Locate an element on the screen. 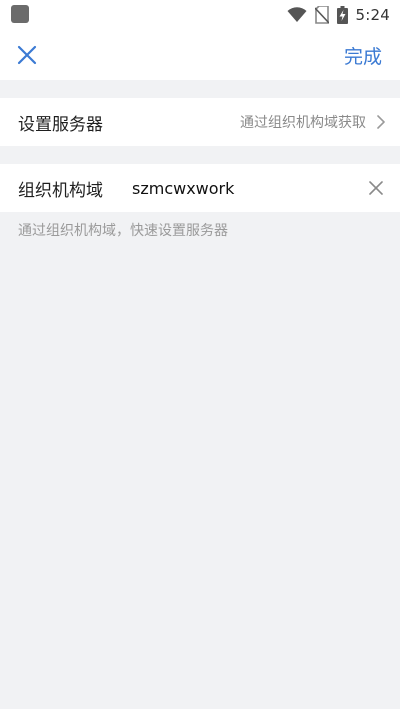 This screenshot has height=709, width=400. org-domain-label: 组织机构域 is located at coordinates (60, 191).